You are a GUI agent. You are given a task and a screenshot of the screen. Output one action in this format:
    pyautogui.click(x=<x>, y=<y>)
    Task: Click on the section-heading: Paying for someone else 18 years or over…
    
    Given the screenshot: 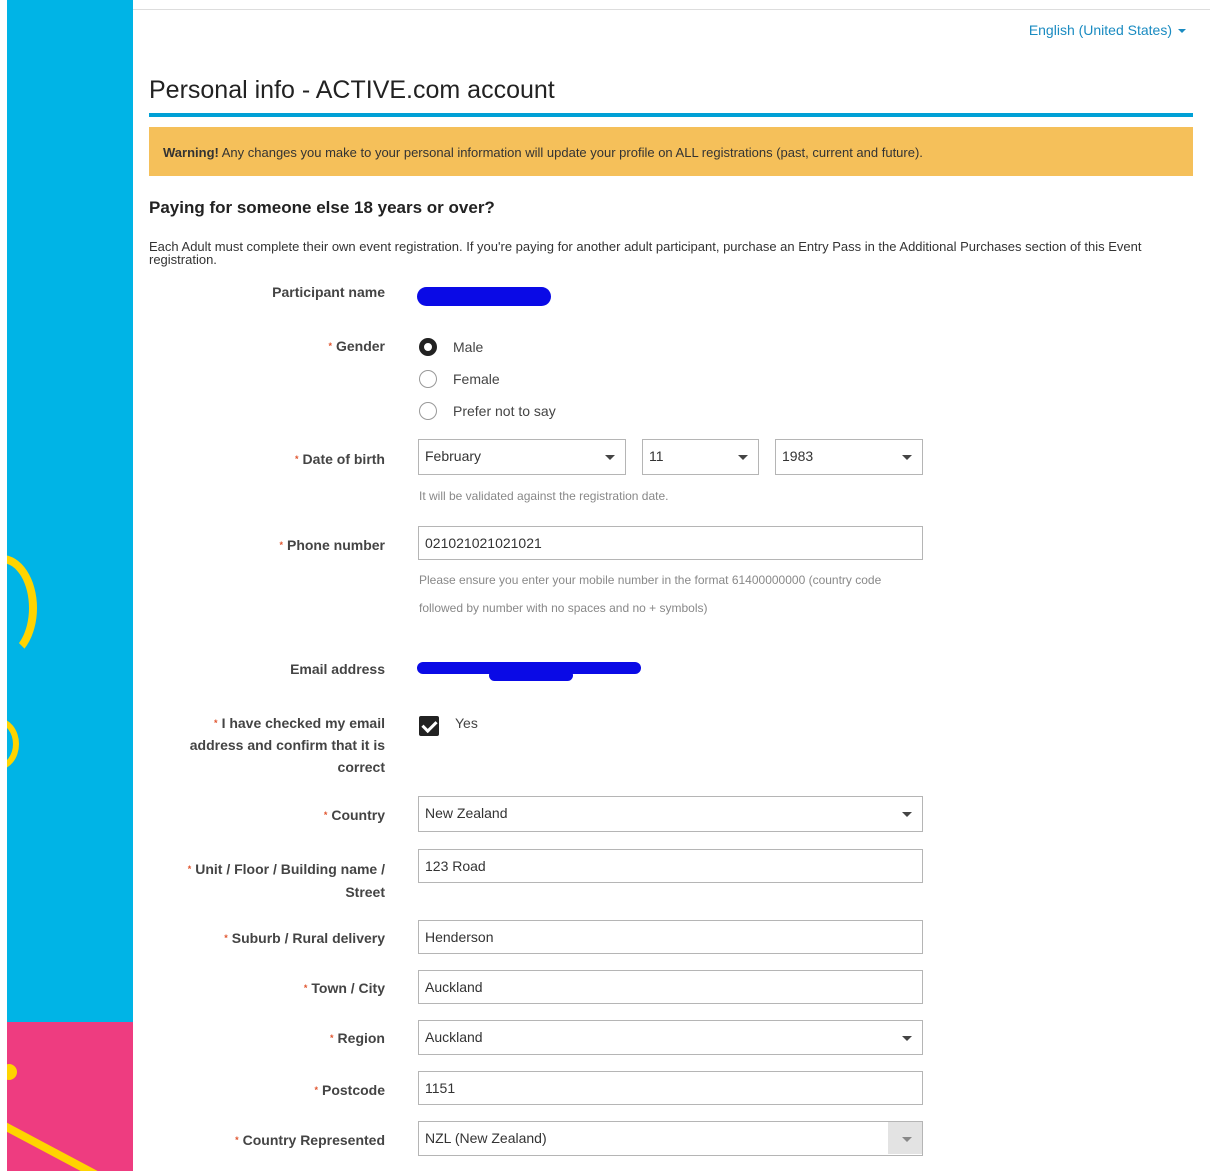 What is the action you would take?
    pyautogui.click(x=322, y=207)
    